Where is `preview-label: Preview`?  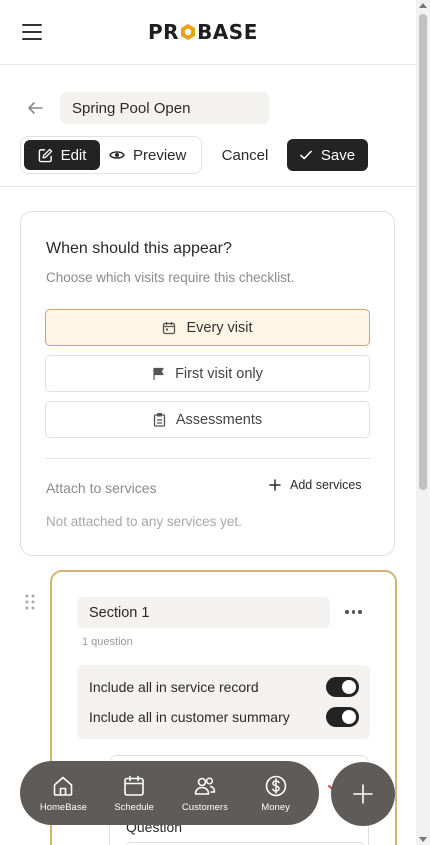 preview-label: Preview is located at coordinates (160, 155).